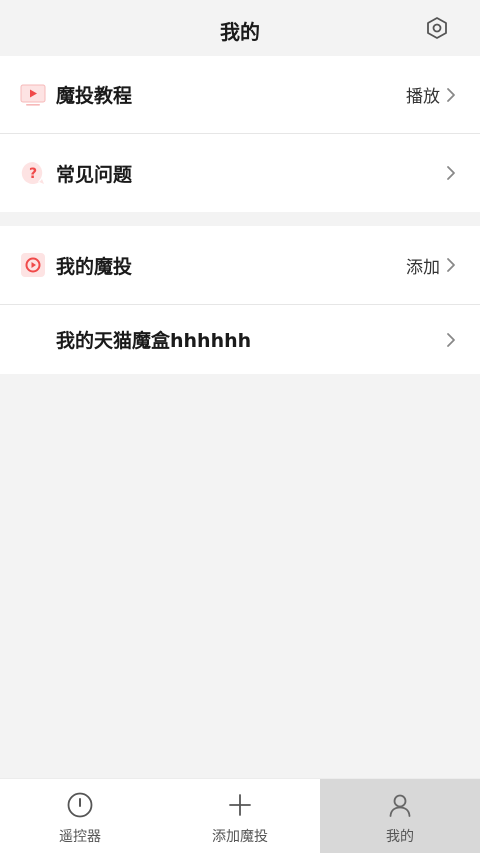  Describe the element at coordinates (94, 174) in the screenshot. I see `row-label: 常见问题` at that location.